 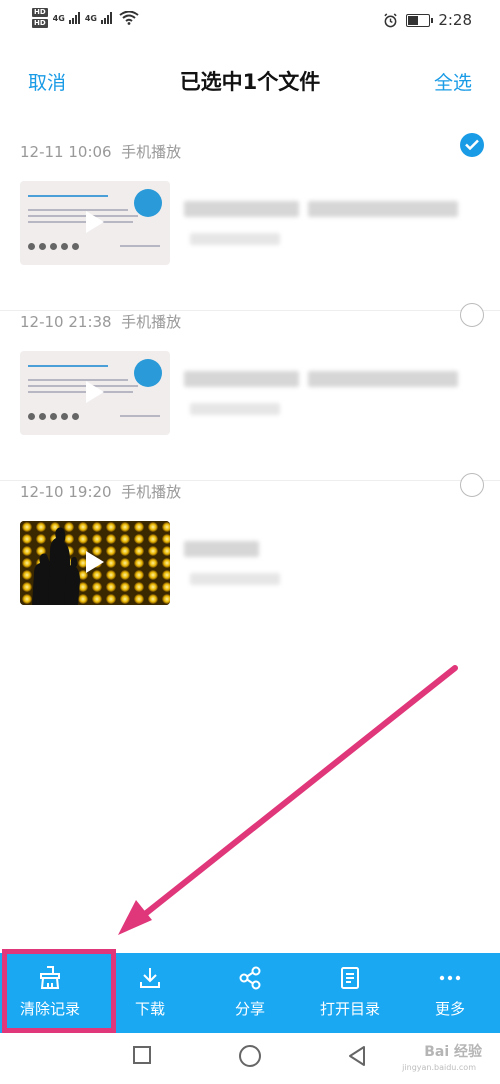 What do you see at coordinates (453, 81) in the screenshot?
I see `select-all-button: 全选` at bounding box center [453, 81].